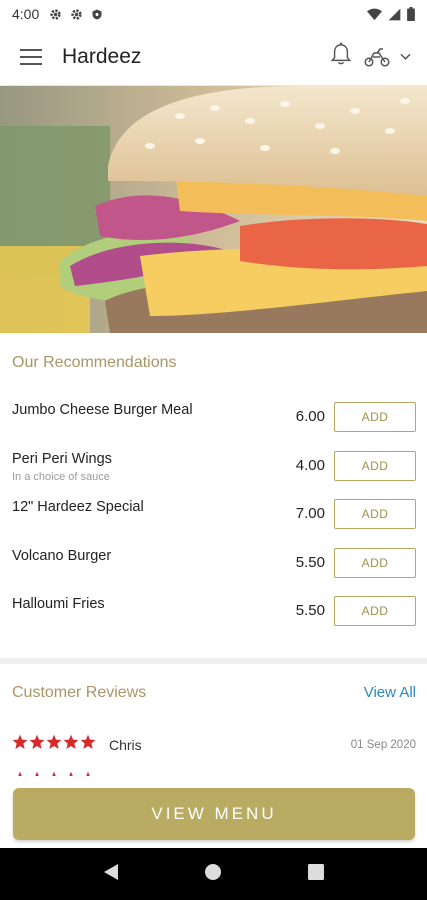 Image resolution: width=427 pixels, height=900 pixels. Describe the element at coordinates (390, 692) in the screenshot. I see `view-all-reviews-link: View All` at that location.